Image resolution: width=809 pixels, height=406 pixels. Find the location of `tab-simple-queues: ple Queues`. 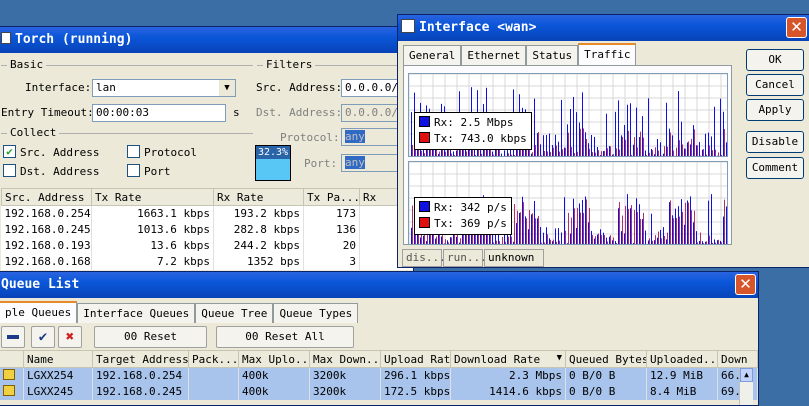

tab-simple-queues: ple Queues is located at coordinates (38, 312).